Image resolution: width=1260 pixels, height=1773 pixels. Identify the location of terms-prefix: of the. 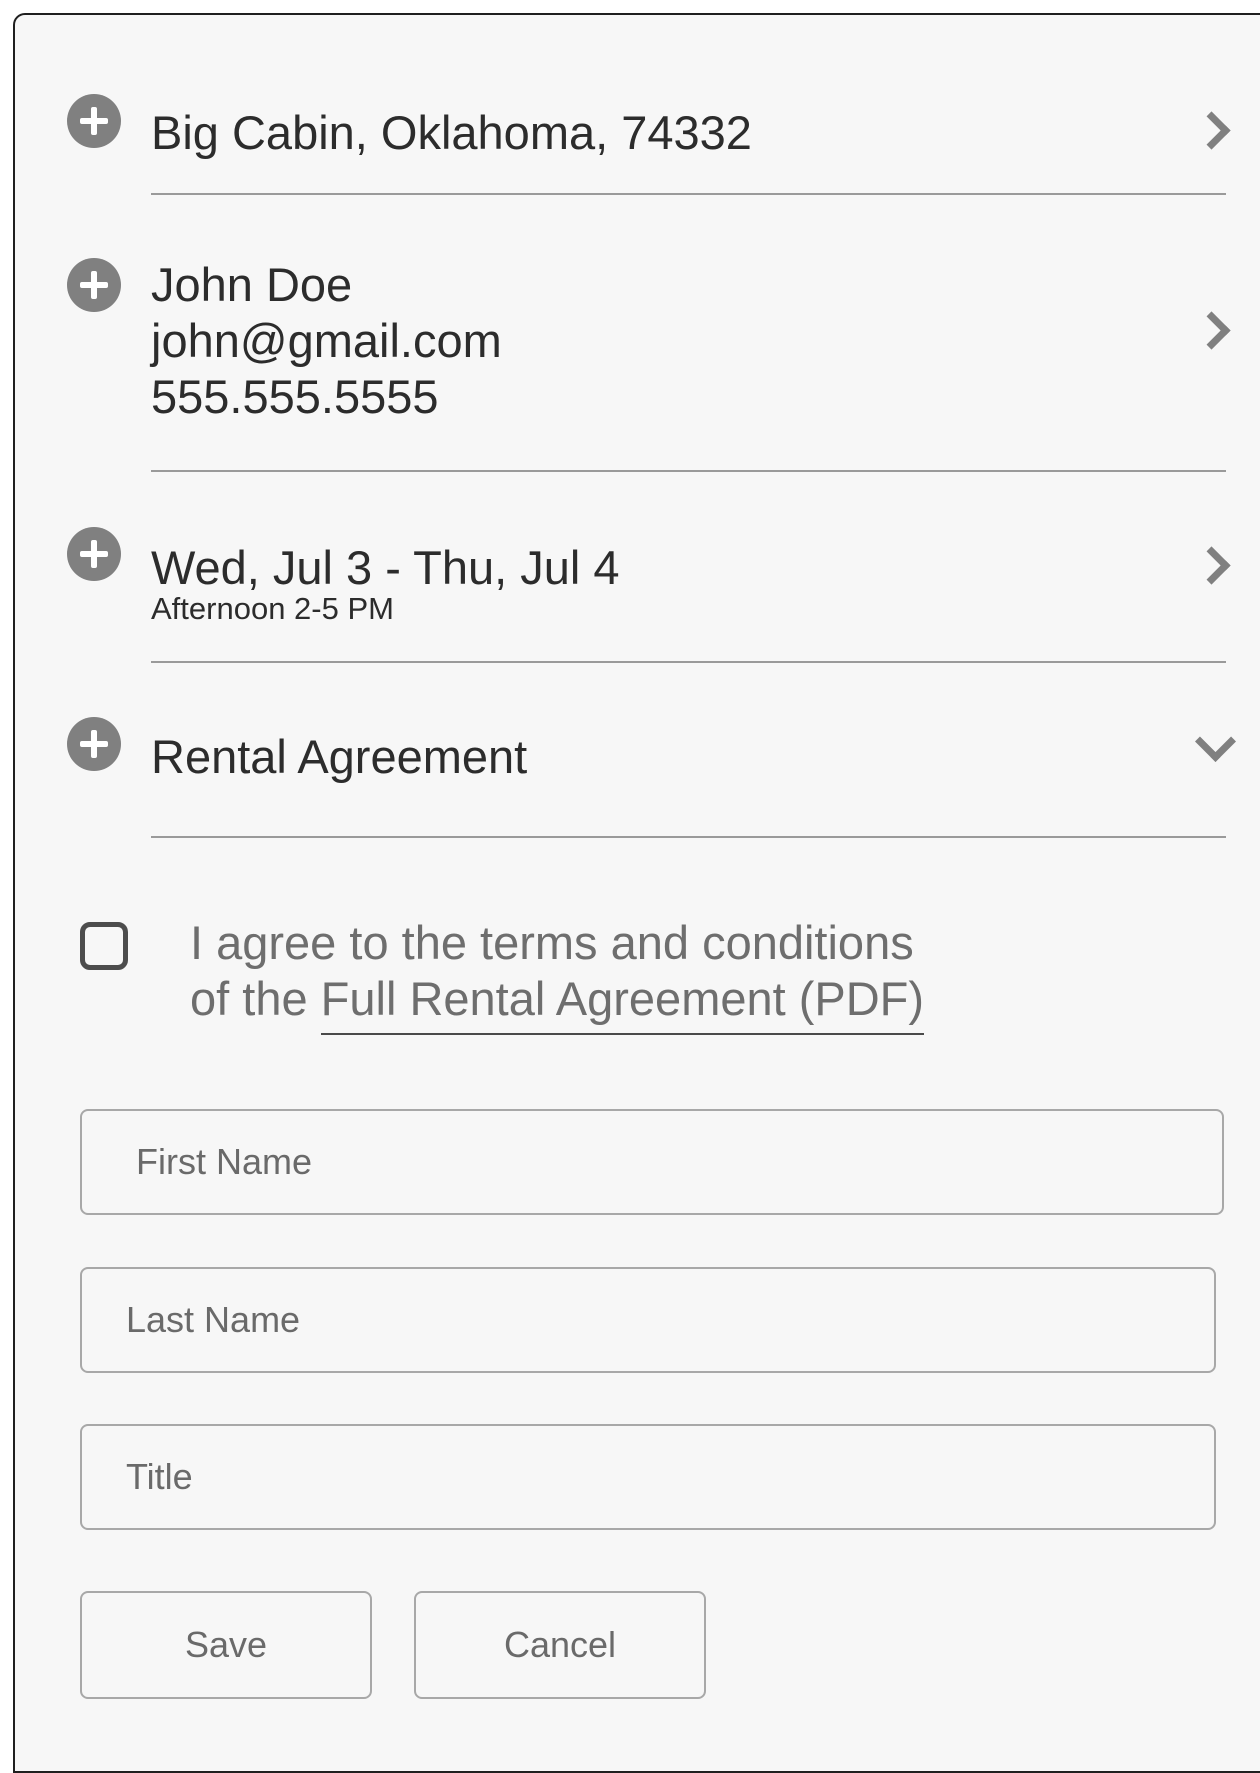
(255, 998).